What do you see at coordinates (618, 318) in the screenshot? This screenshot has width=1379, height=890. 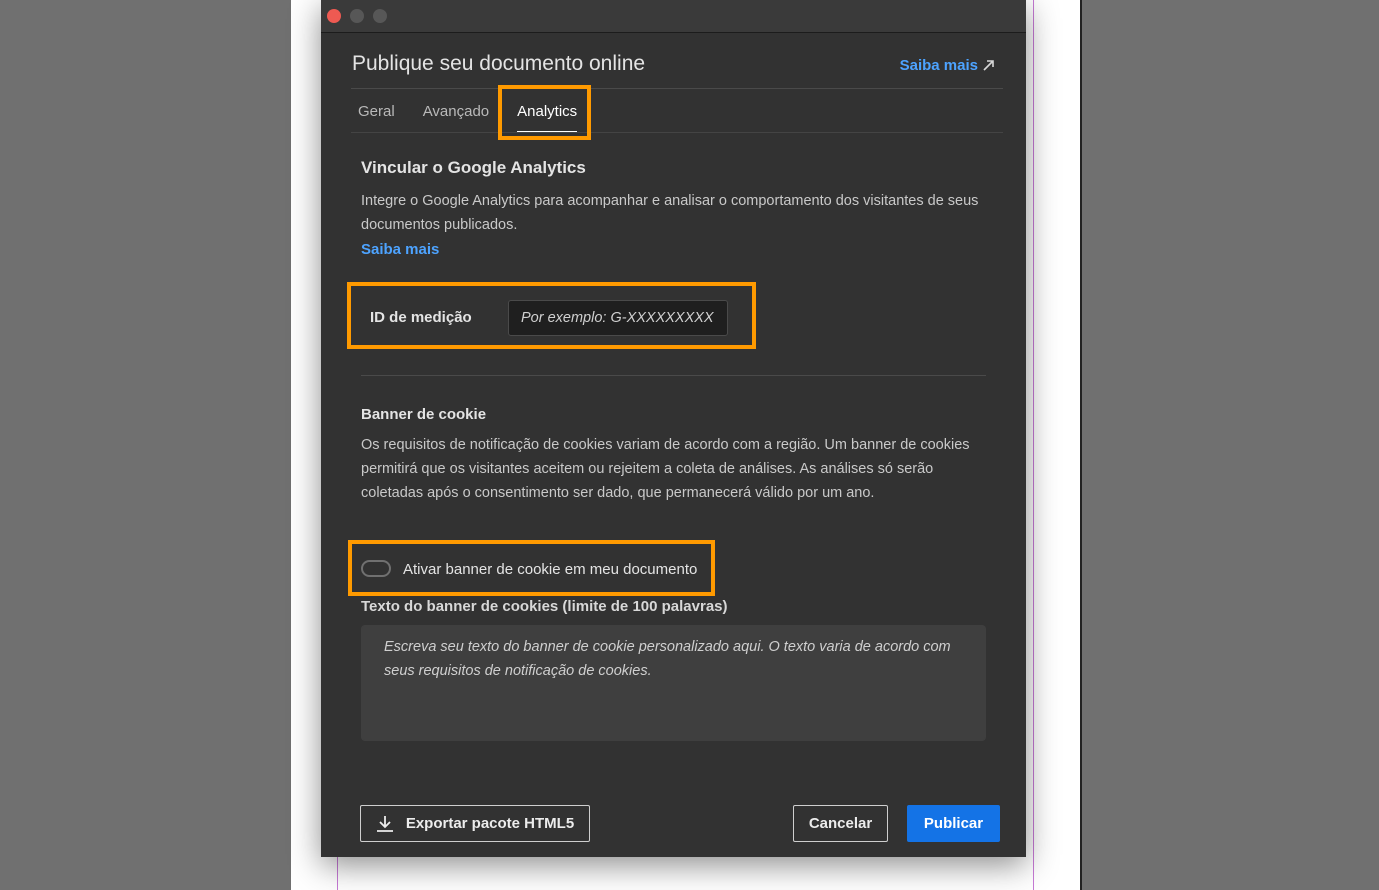 I see `measurement-id-input` at bounding box center [618, 318].